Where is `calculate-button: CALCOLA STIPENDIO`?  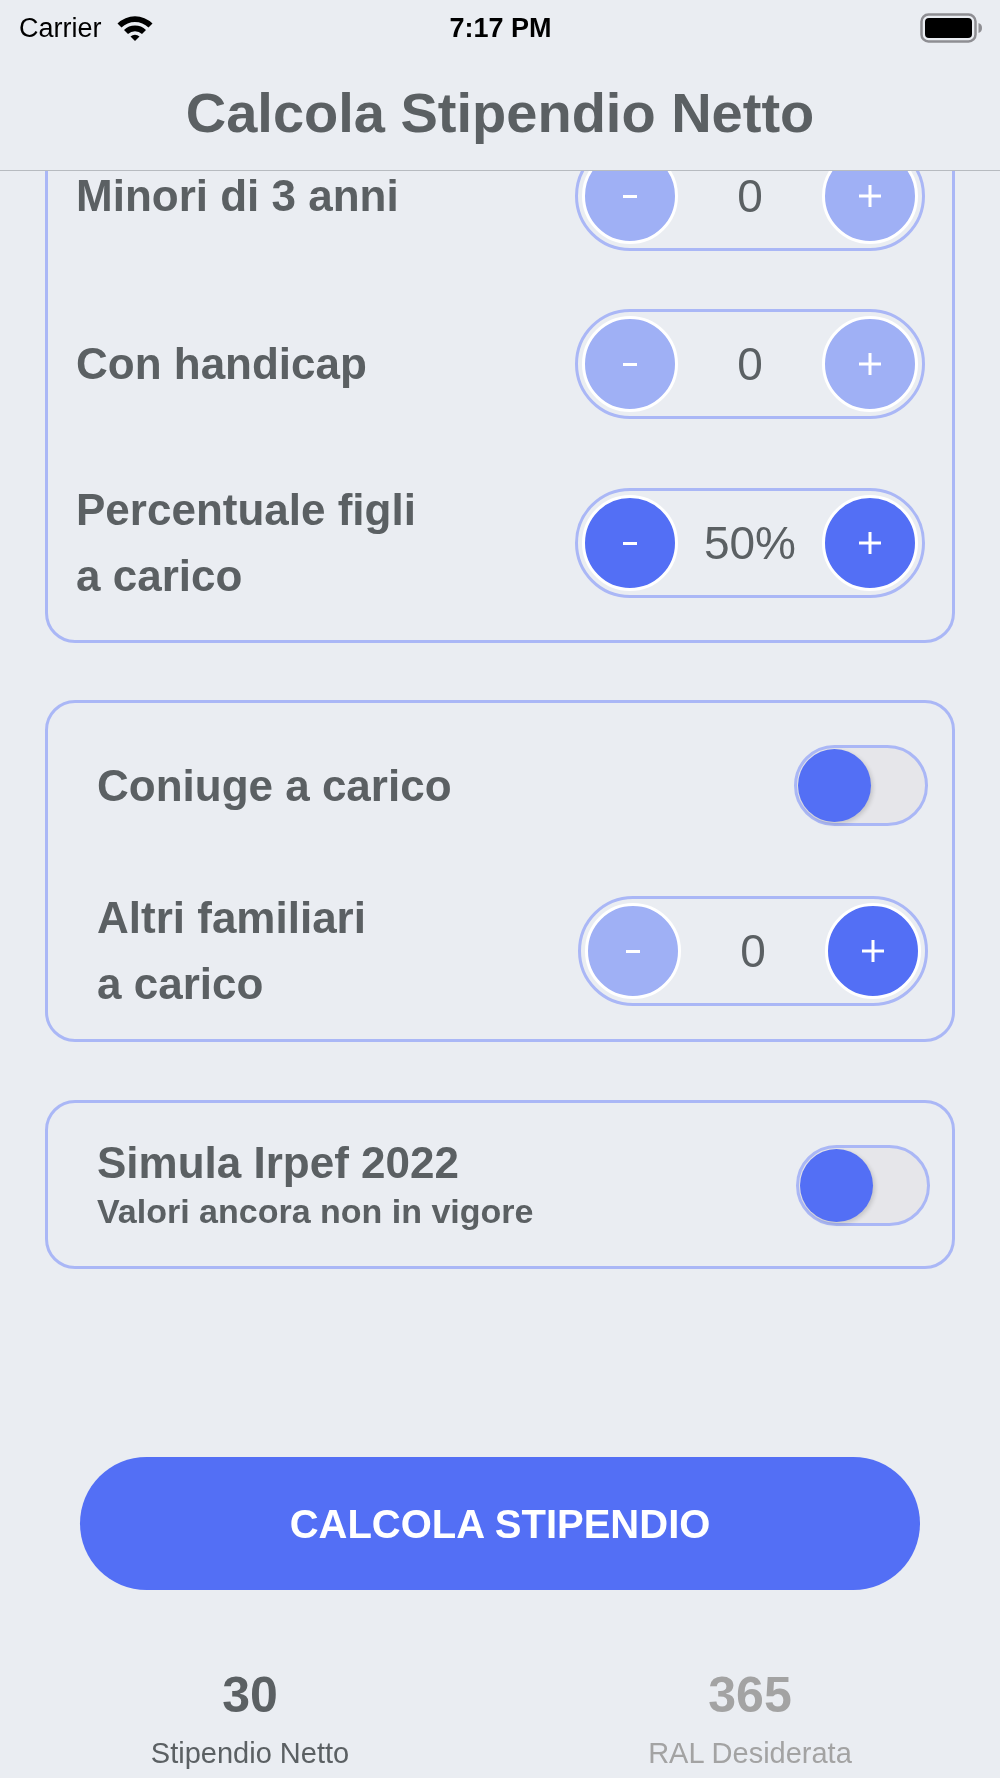 calculate-button: CALCOLA STIPENDIO is located at coordinates (500, 1523).